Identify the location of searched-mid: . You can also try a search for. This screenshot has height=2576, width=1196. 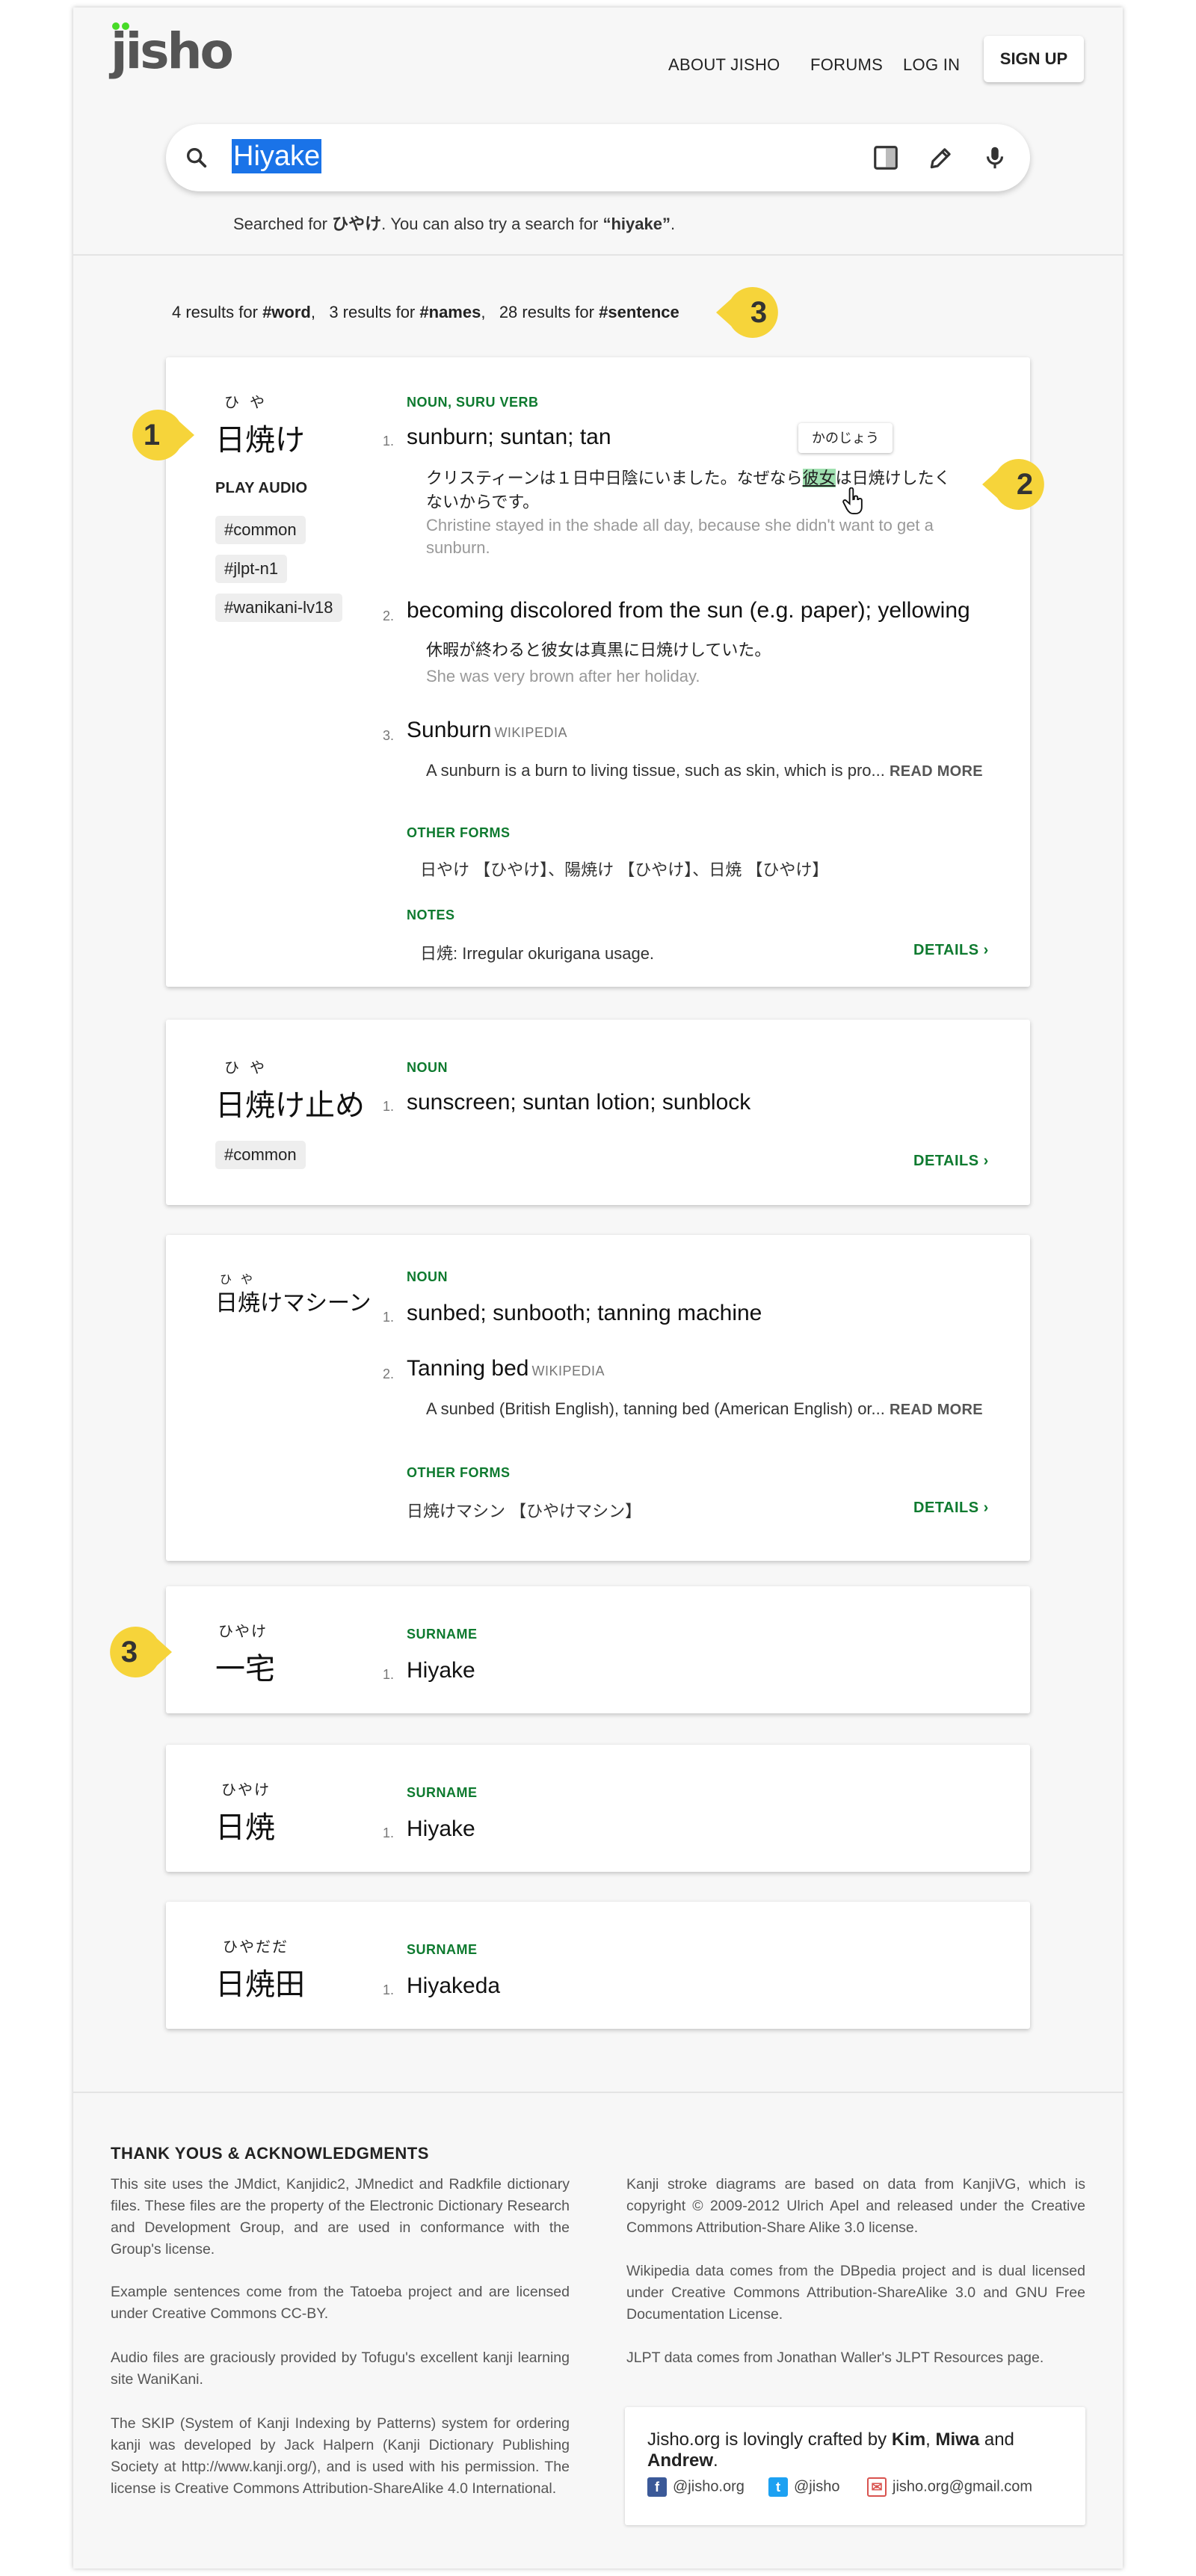
(492, 224).